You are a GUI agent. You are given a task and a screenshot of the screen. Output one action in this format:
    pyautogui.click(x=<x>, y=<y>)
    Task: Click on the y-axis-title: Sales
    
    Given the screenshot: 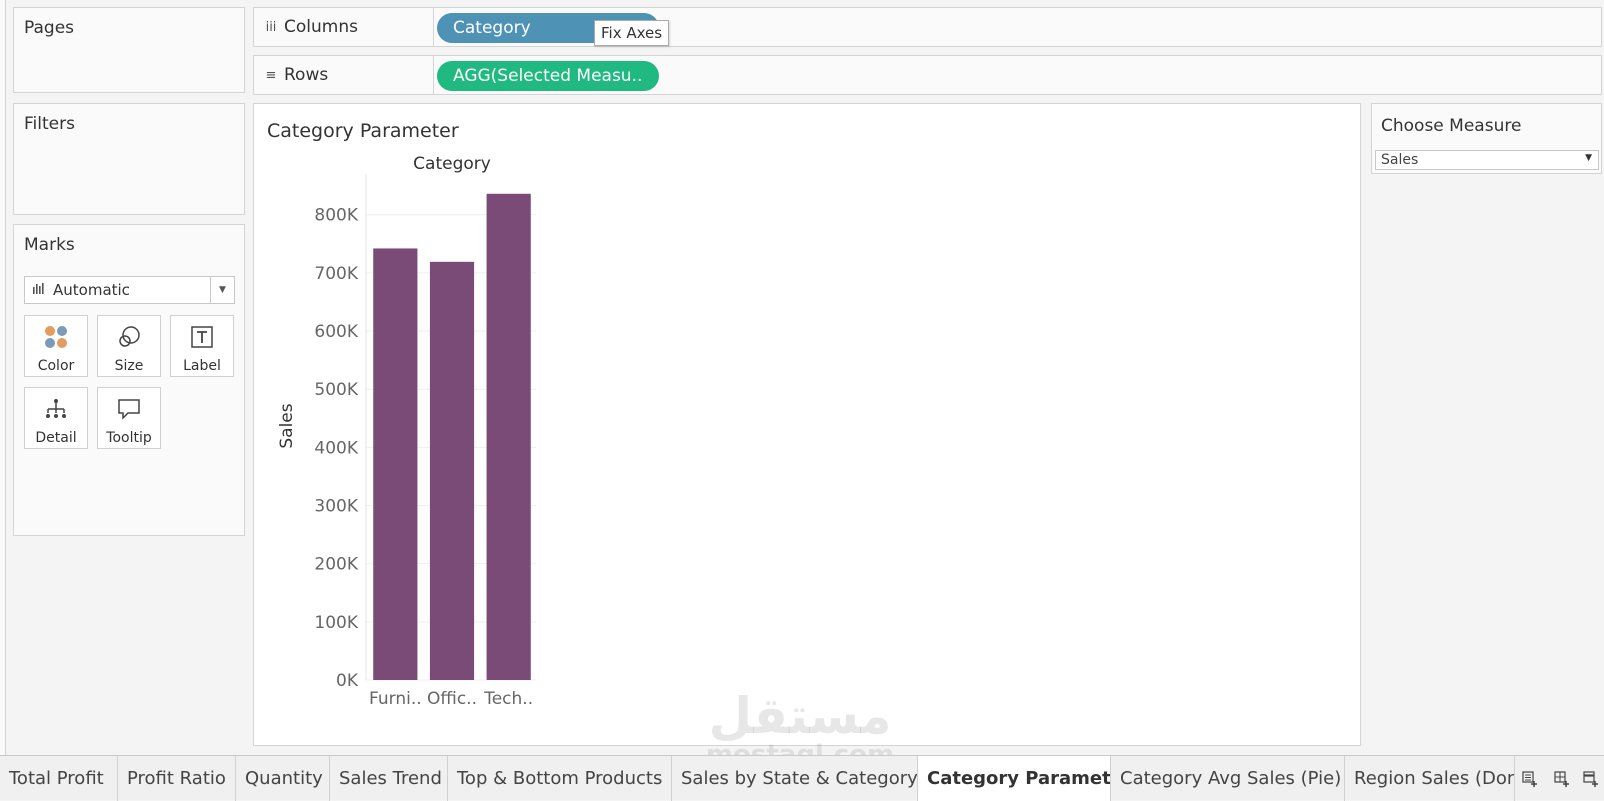 What is the action you would take?
    pyautogui.click(x=287, y=425)
    